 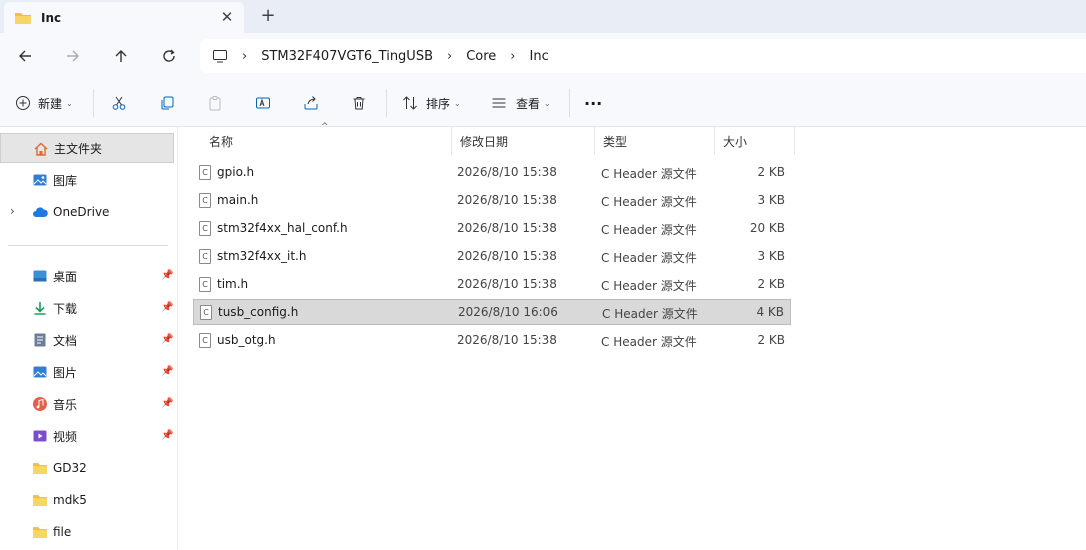 I want to click on more-options-button: ···, so click(x=593, y=103).